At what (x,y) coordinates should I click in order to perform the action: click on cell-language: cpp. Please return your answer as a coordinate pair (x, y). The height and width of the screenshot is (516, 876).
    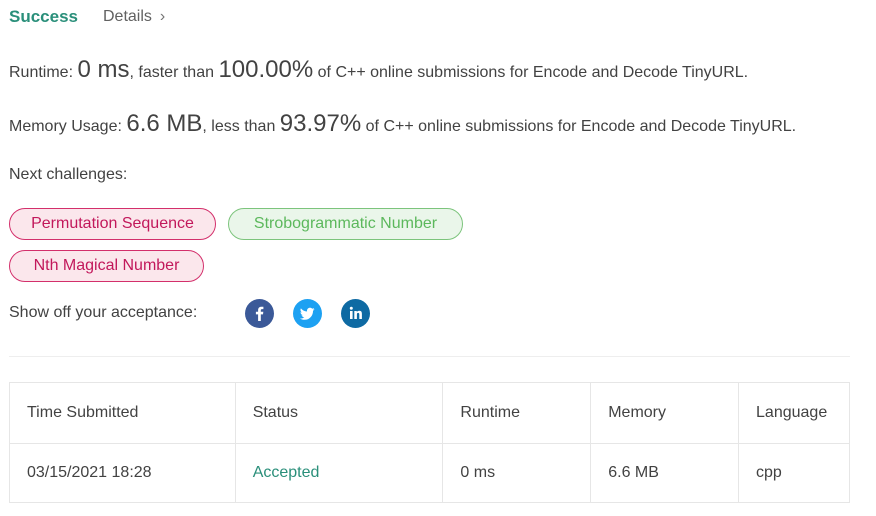
    Looking at the image, I should click on (794, 473).